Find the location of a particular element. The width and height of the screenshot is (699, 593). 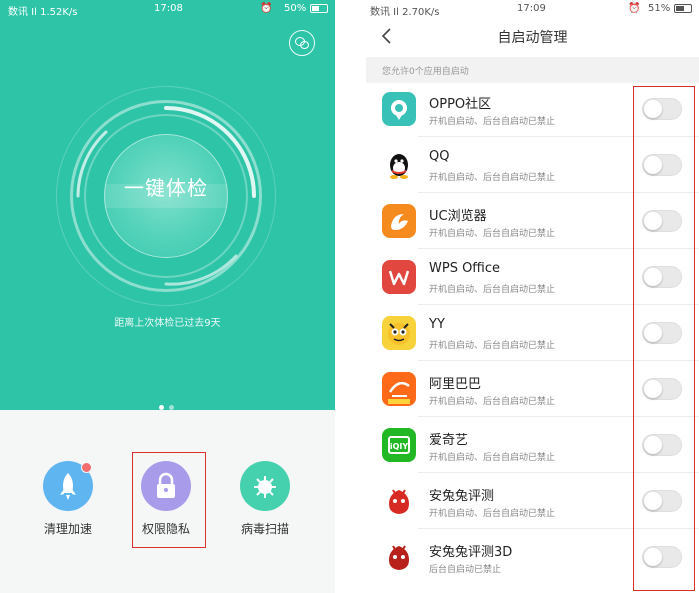

app-name: WPS Office is located at coordinates (465, 268).